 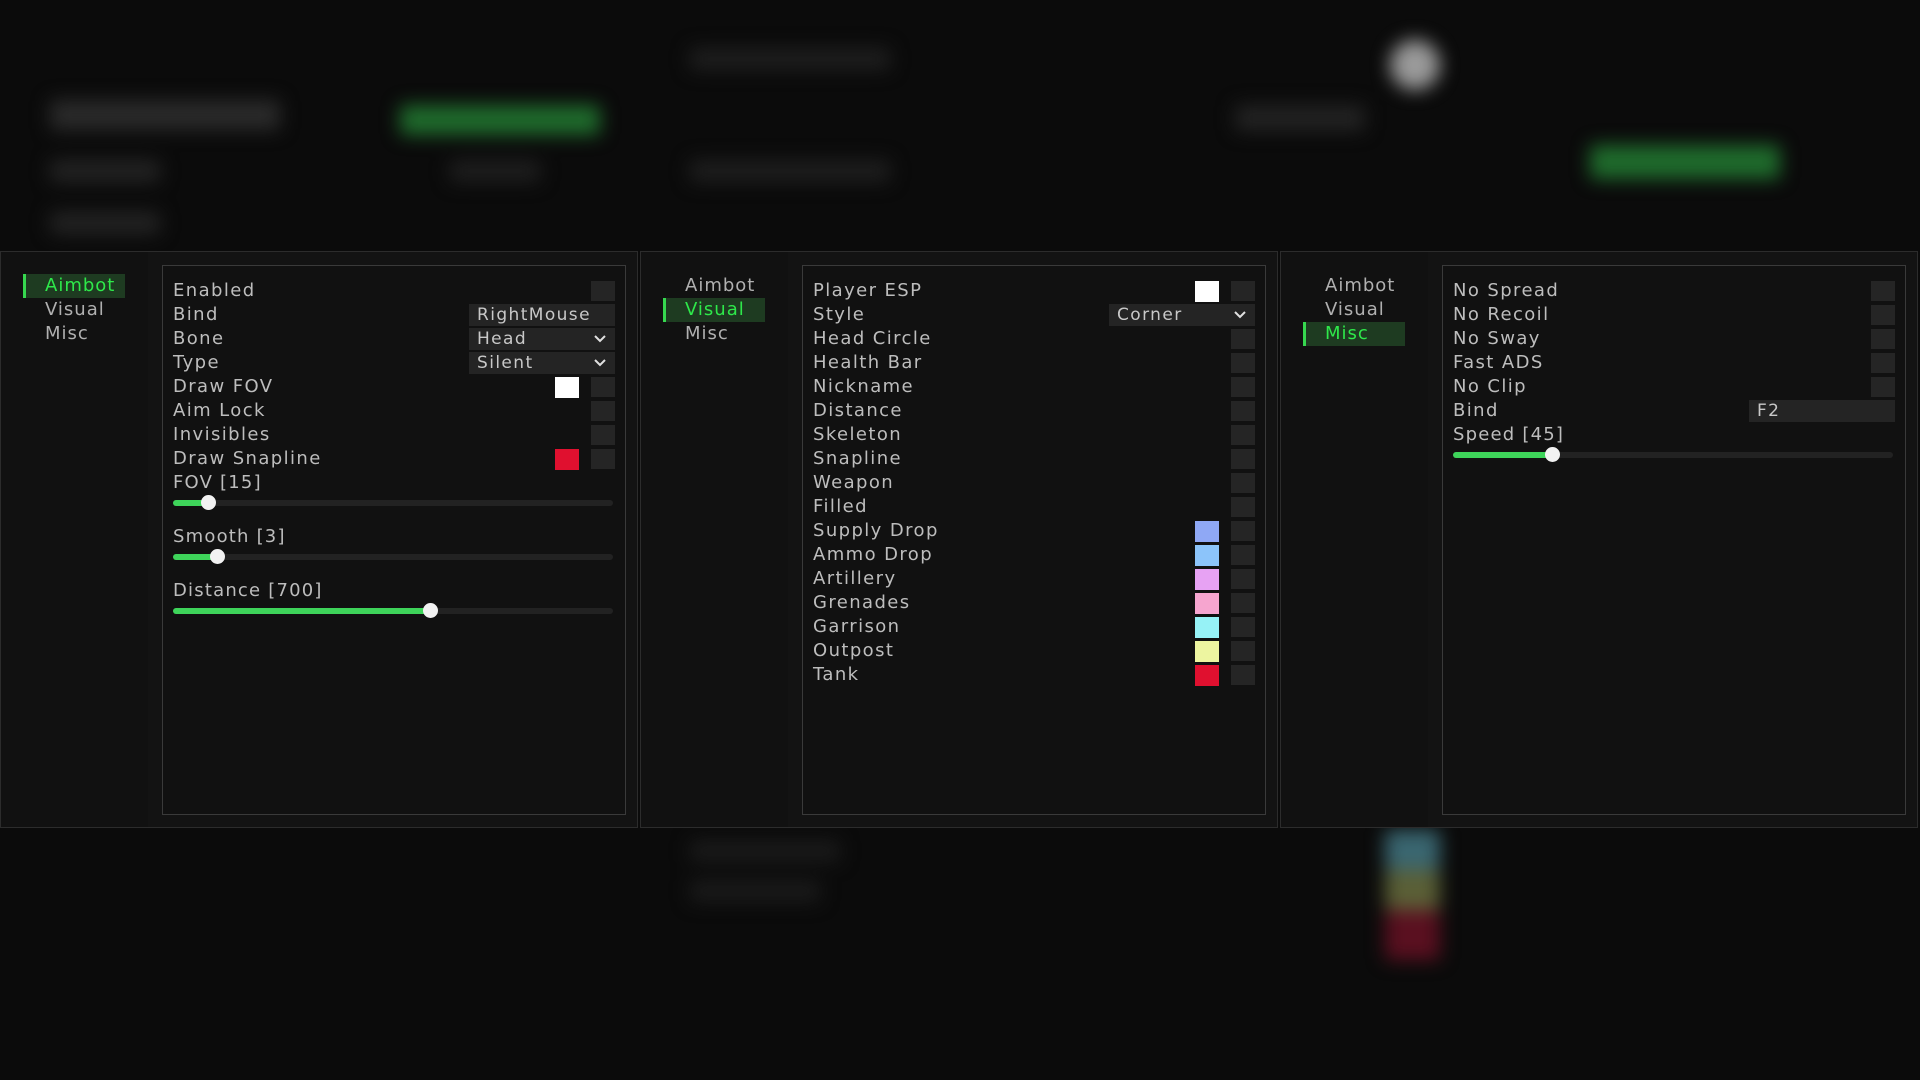 What do you see at coordinates (1243, 579) in the screenshot?
I see `artillery-checkbox` at bounding box center [1243, 579].